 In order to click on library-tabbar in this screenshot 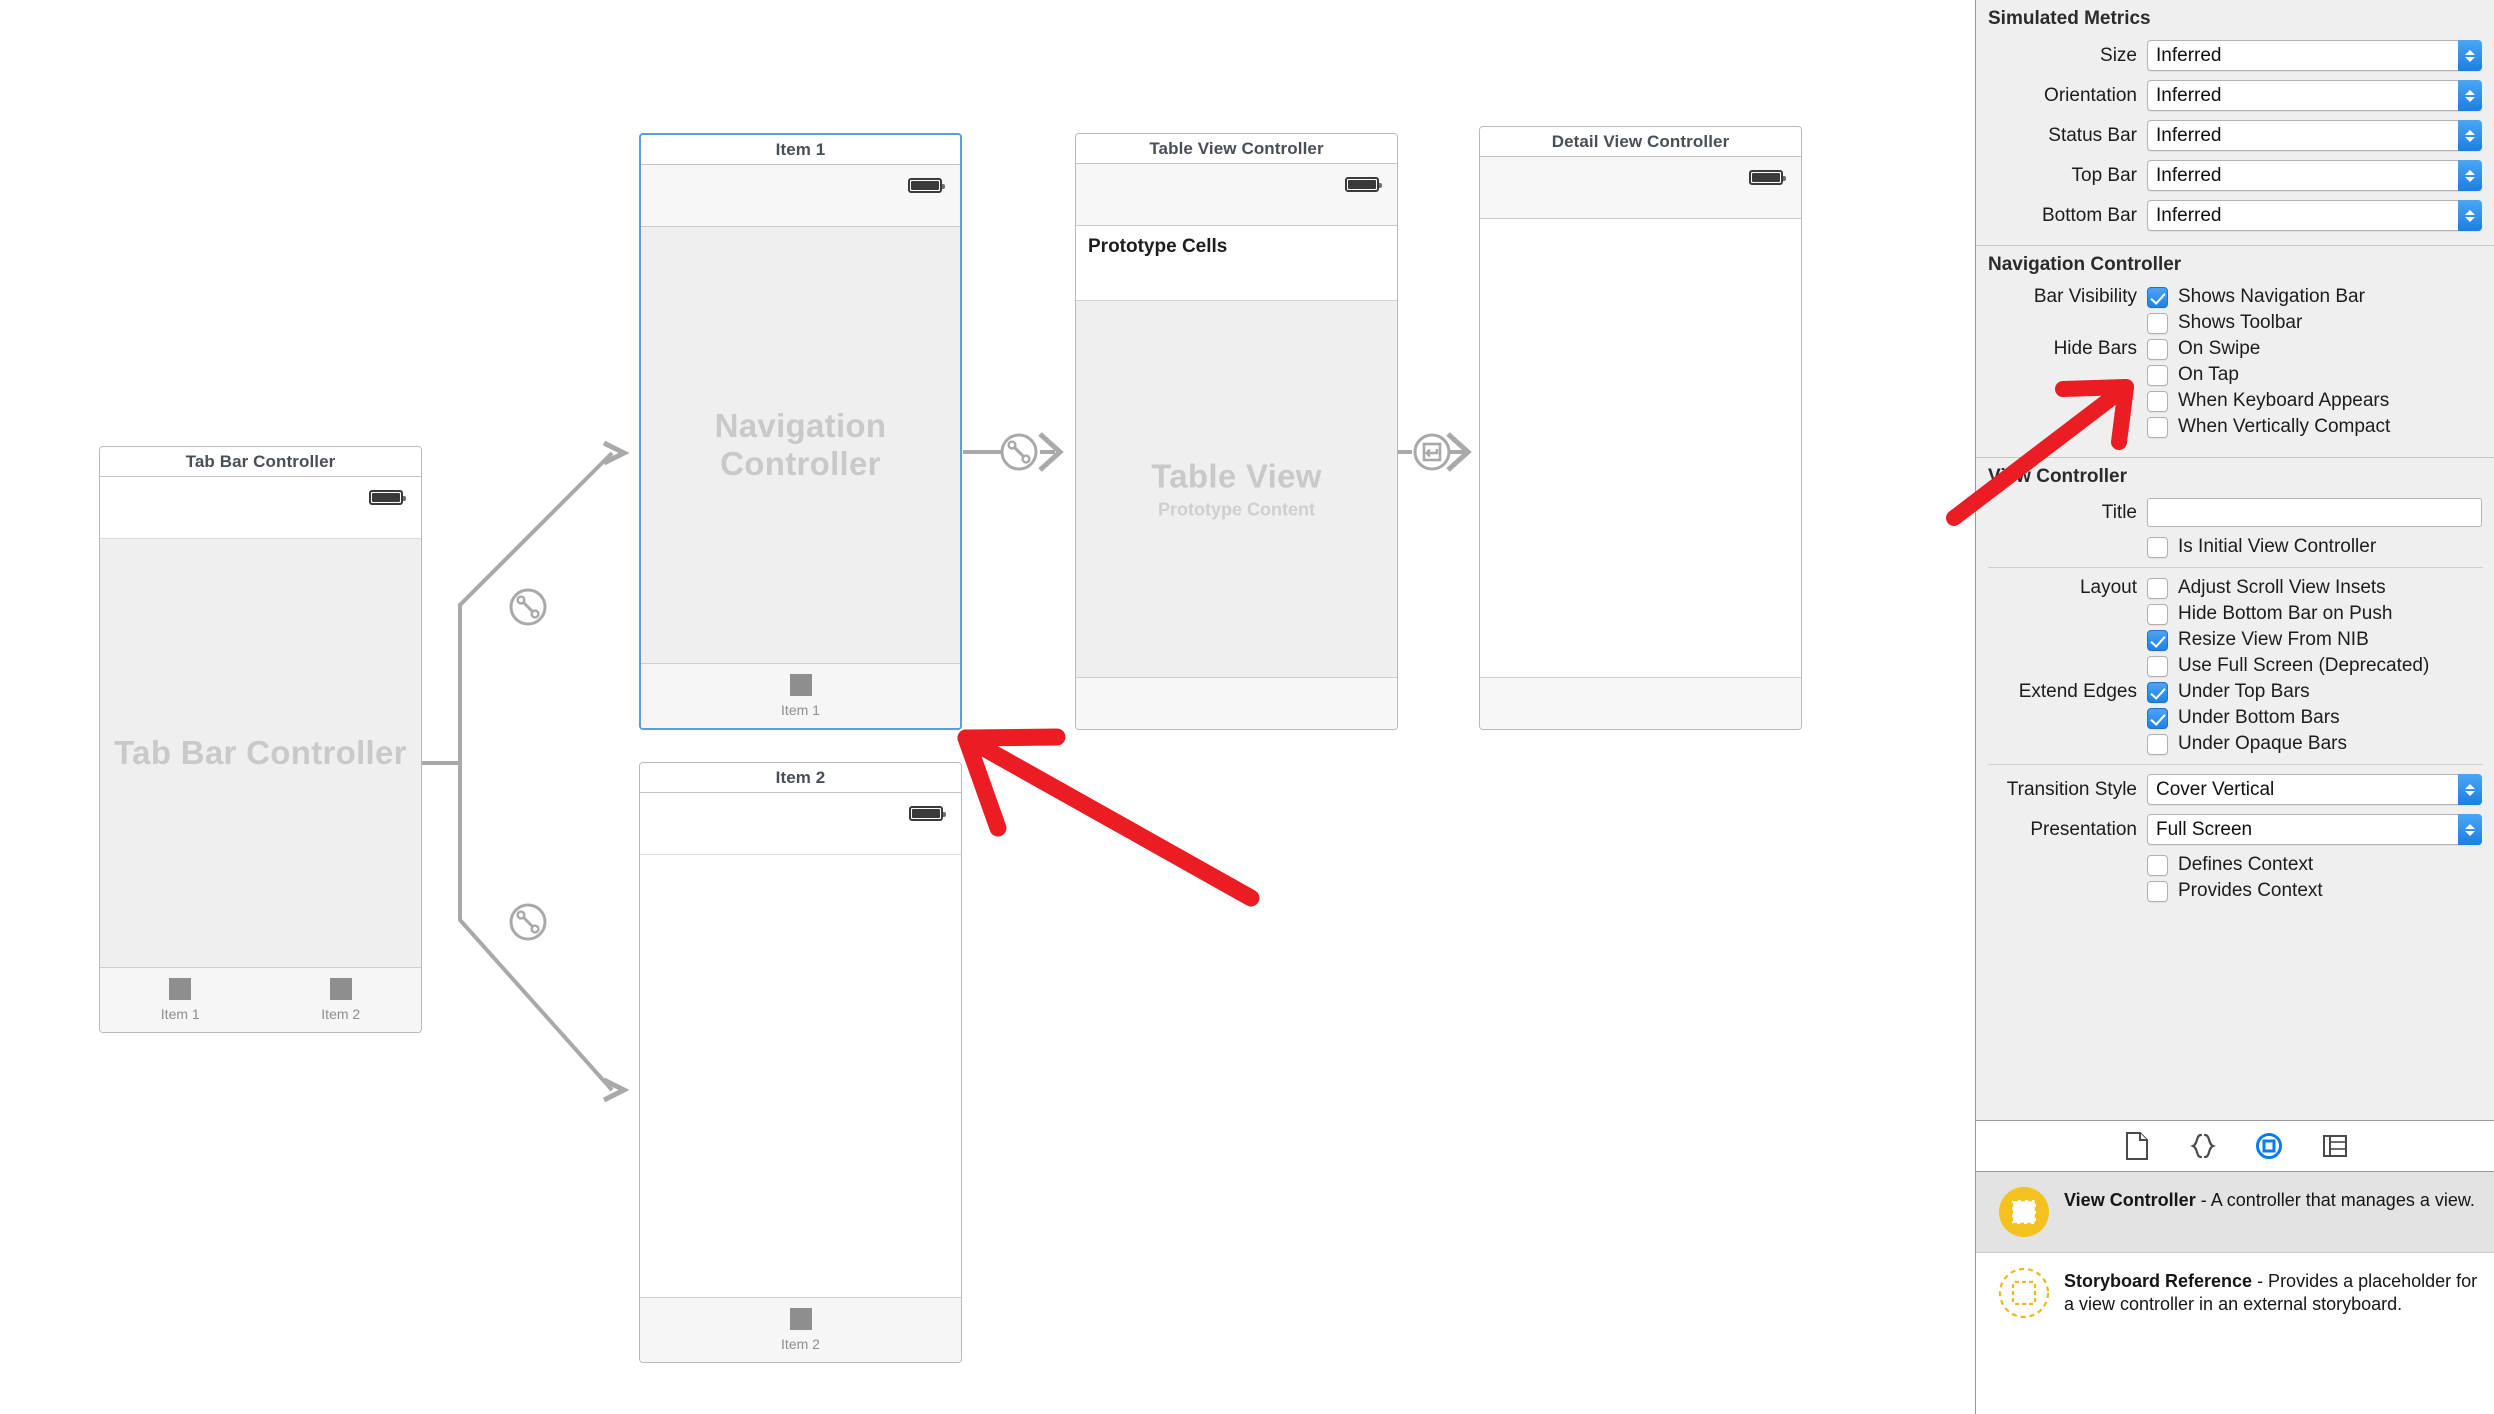, I will do `click(2235, 1146)`.